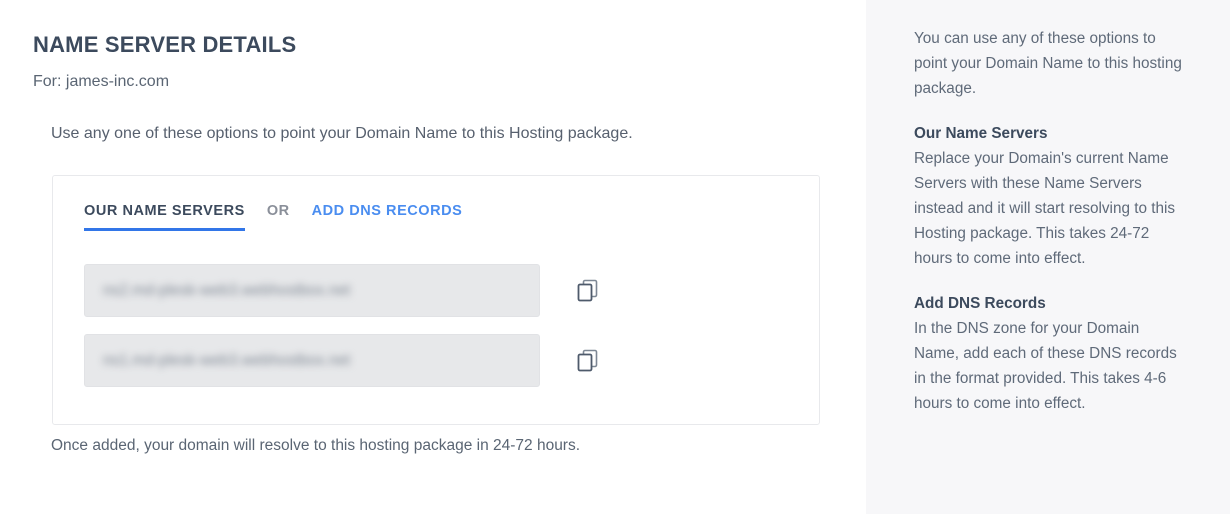  Describe the element at coordinates (165, 44) in the screenshot. I see `page-title: NAME SERVER DETAILS` at that location.